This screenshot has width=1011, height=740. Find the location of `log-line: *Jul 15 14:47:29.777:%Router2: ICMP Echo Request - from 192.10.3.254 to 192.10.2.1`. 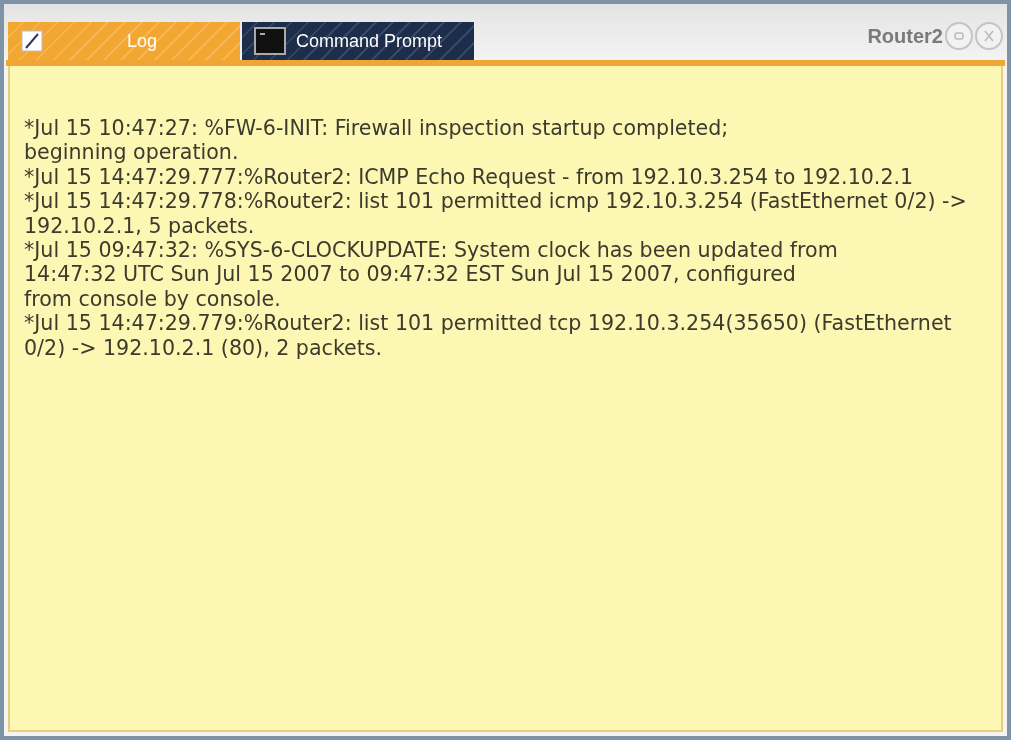

log-line: *Jul 15 14:47:29.777:%Router2: ICMP Echo Request - from 192.10.3.254 to 192.10.2.1 is located at coordinates (469, 177).